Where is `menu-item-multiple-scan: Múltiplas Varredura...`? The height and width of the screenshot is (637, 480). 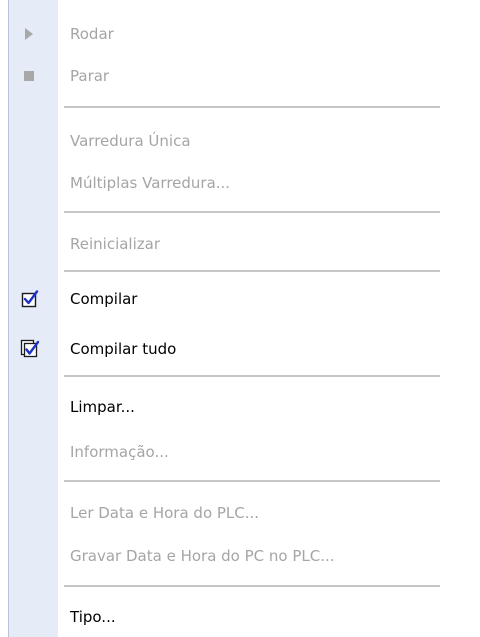
menu-item-multiple-scan: Múltiplas Varredura... is located at coordinates (239, 183).